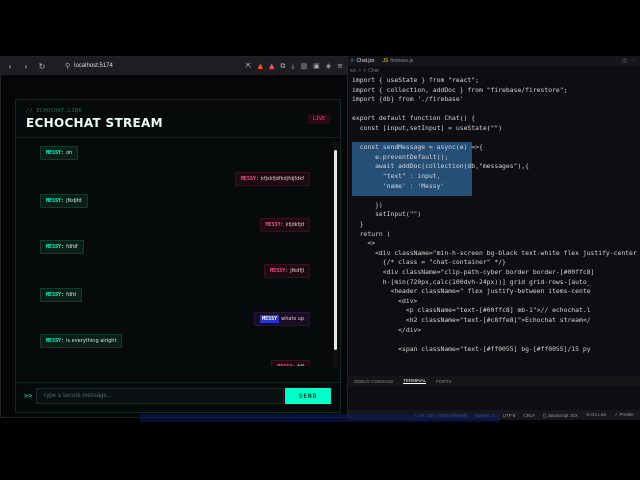  I want to click on brave-shield-icon: ▲, so click(260, 66).